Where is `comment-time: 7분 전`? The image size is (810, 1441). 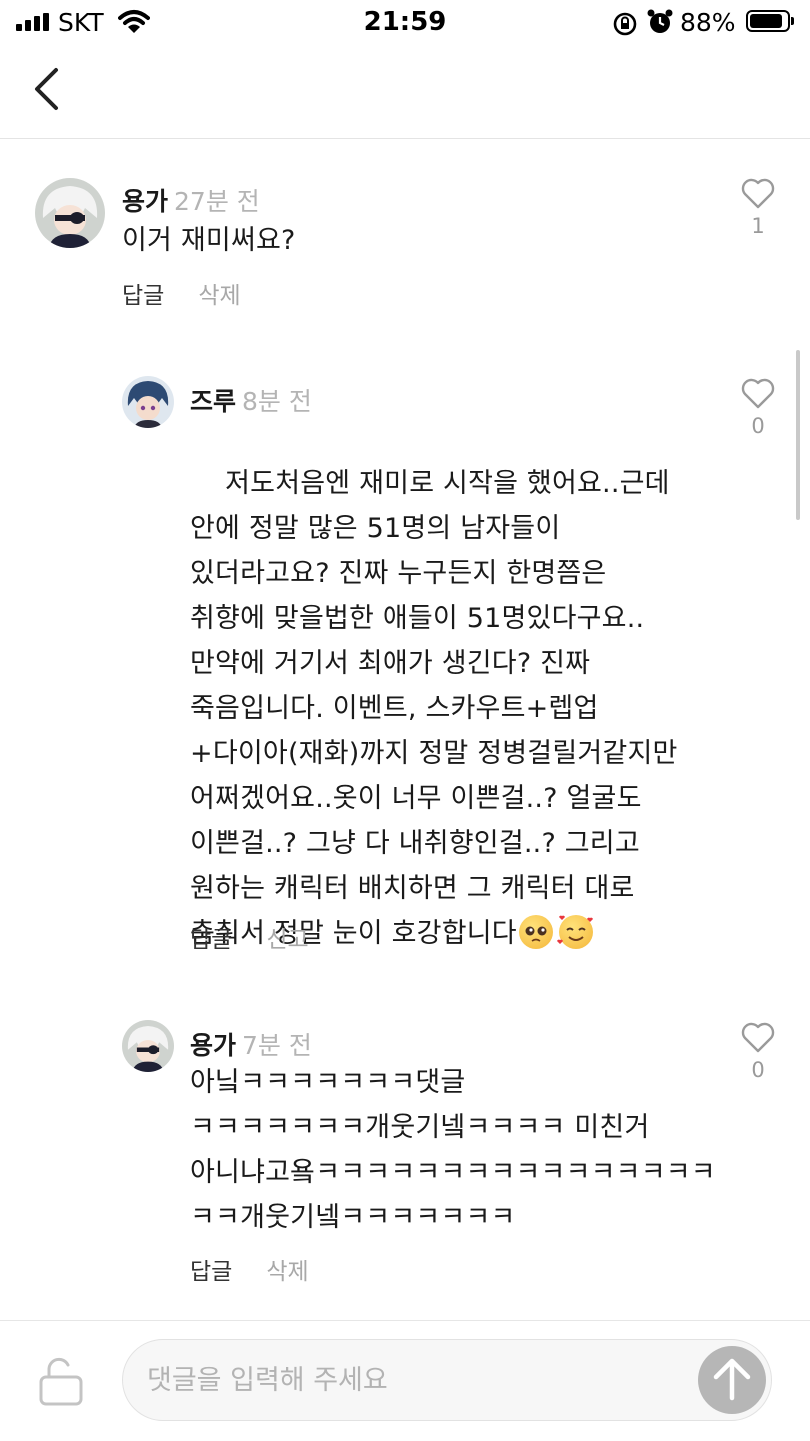 comment-time: 7분 전 is located at coordinates (277, 1045).